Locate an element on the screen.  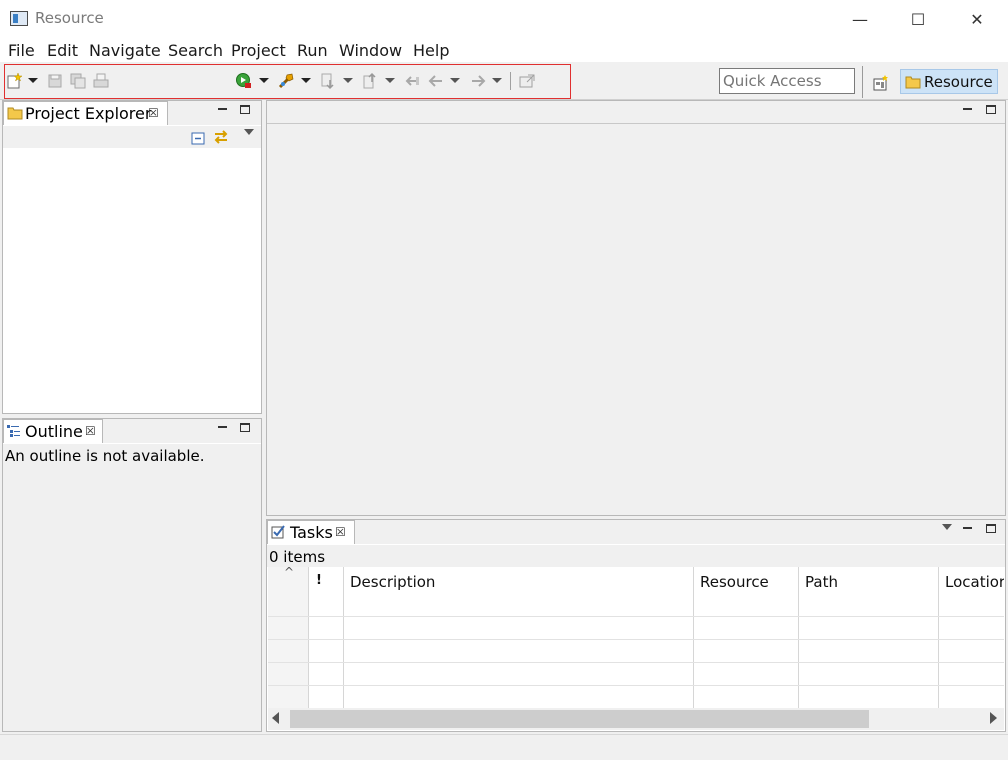
toolbar-highlight-box is located at coordinates (287, 81).